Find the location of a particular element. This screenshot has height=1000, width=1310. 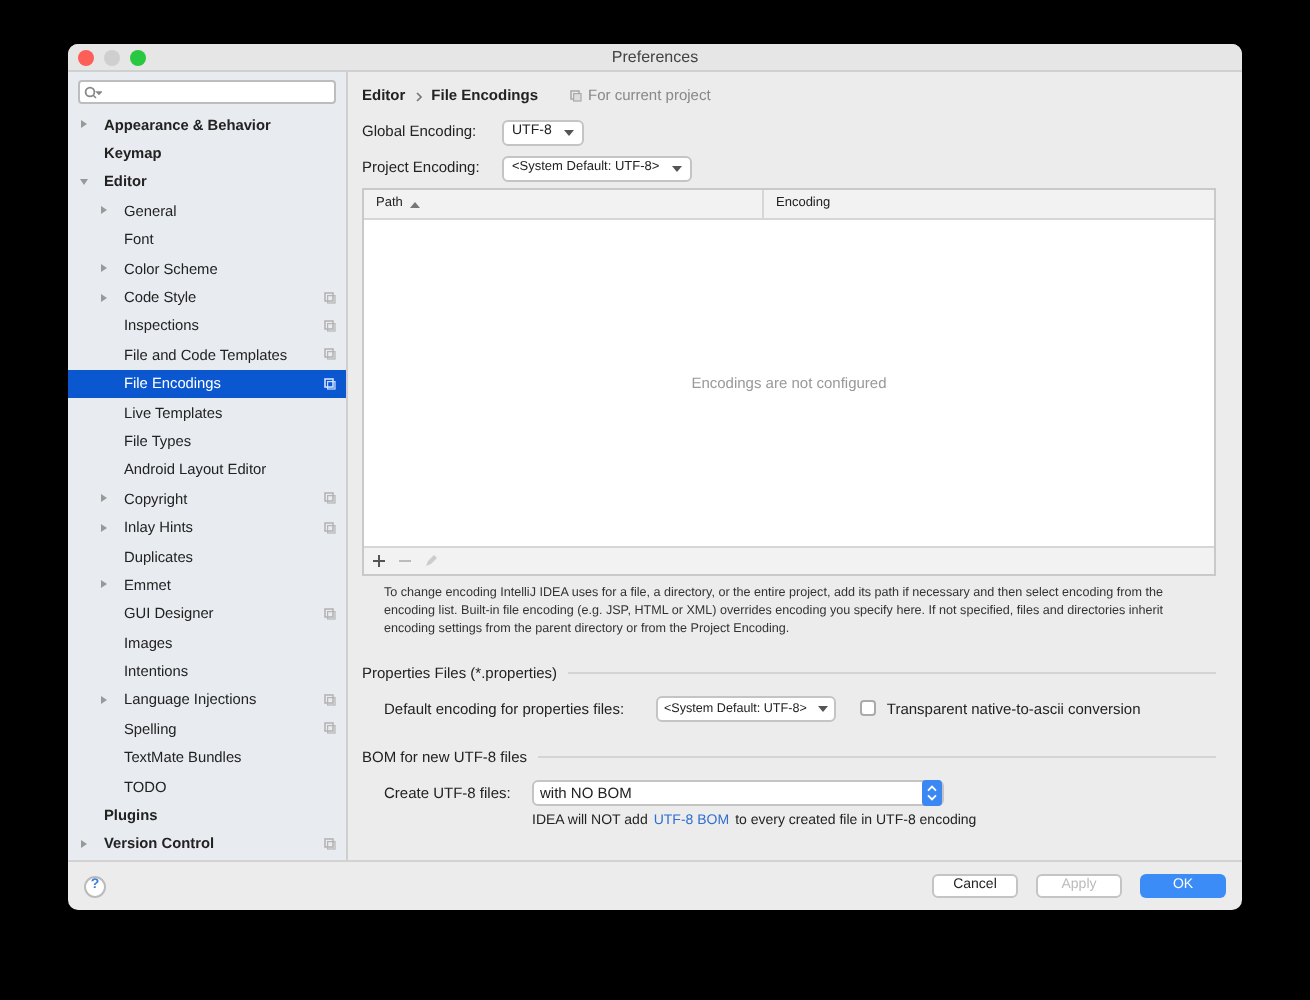

remove-icon is located at coordinates (405, 561).